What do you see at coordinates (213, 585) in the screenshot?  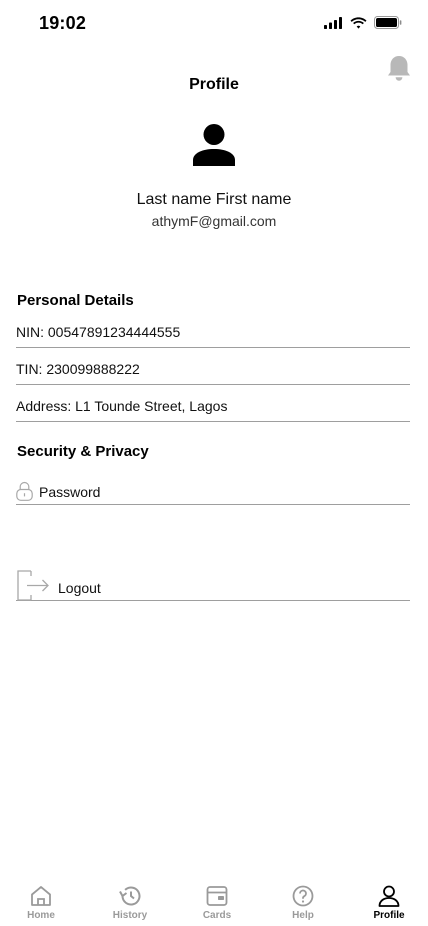 I see `logout-row: Logout` at bounding box center [213, 585].